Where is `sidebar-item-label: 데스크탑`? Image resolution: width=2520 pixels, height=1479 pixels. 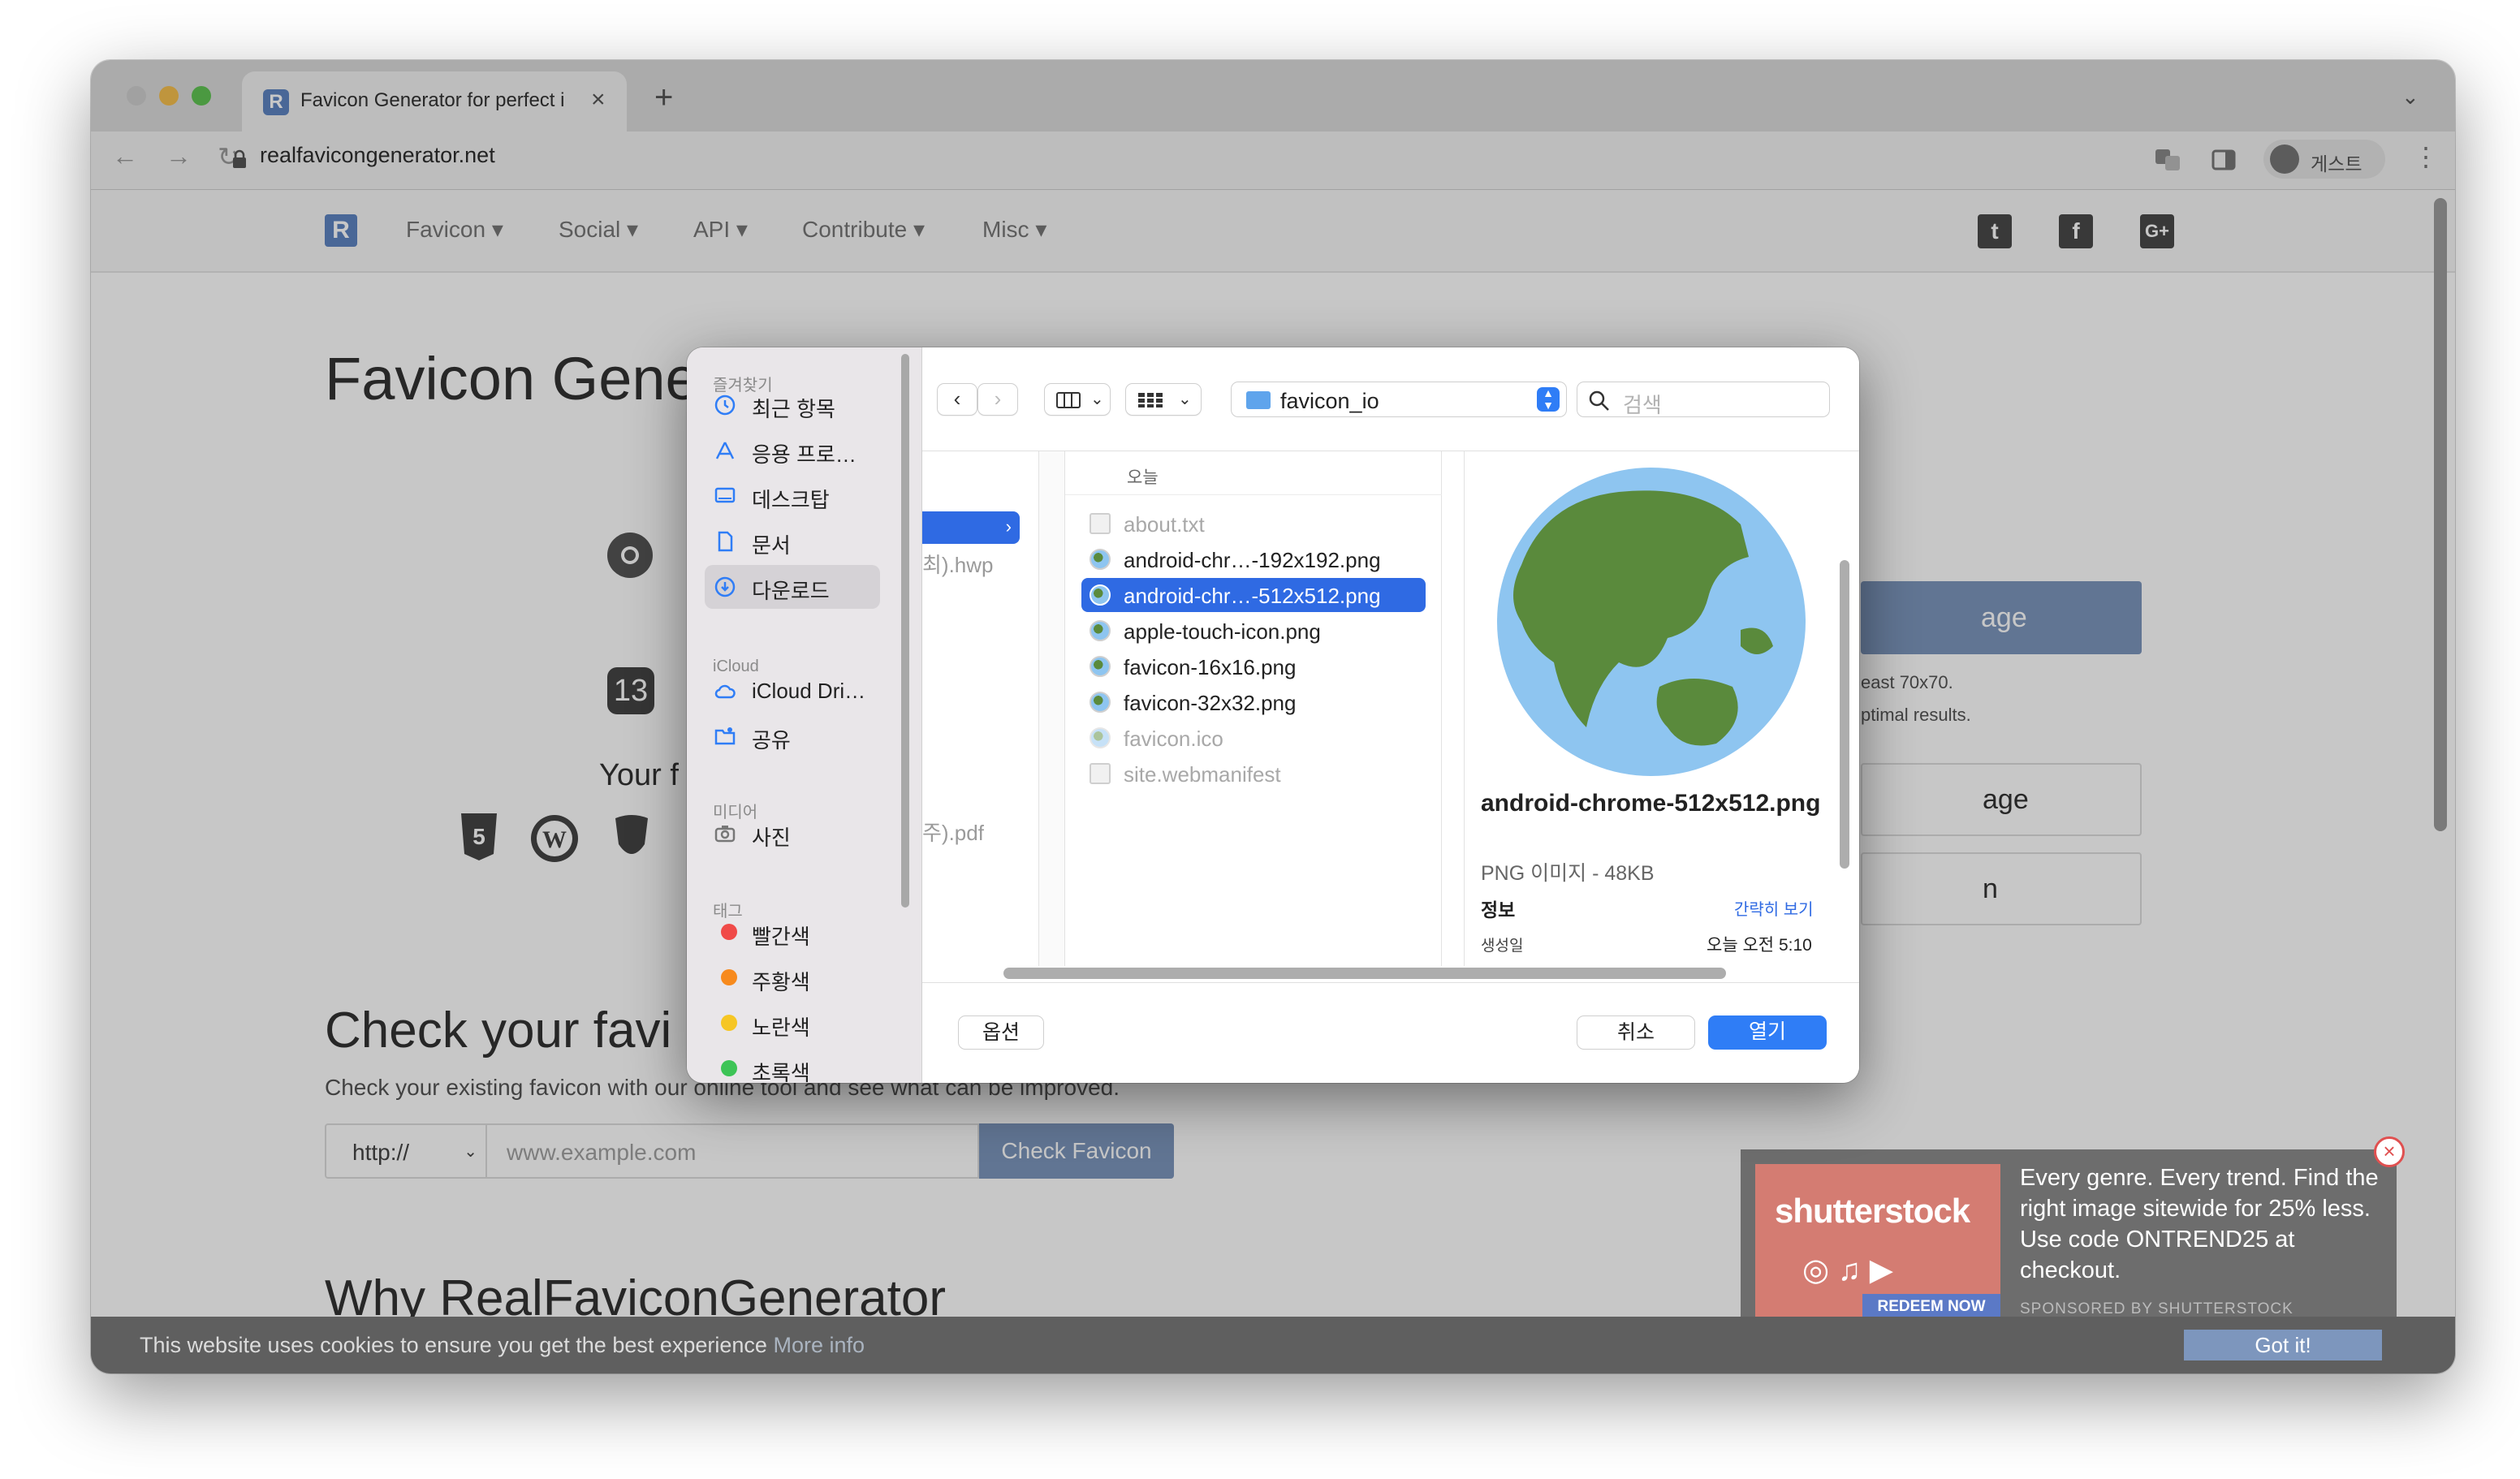
sidebar-item-label: 데스크탑 is located at coordinates (791, 500).